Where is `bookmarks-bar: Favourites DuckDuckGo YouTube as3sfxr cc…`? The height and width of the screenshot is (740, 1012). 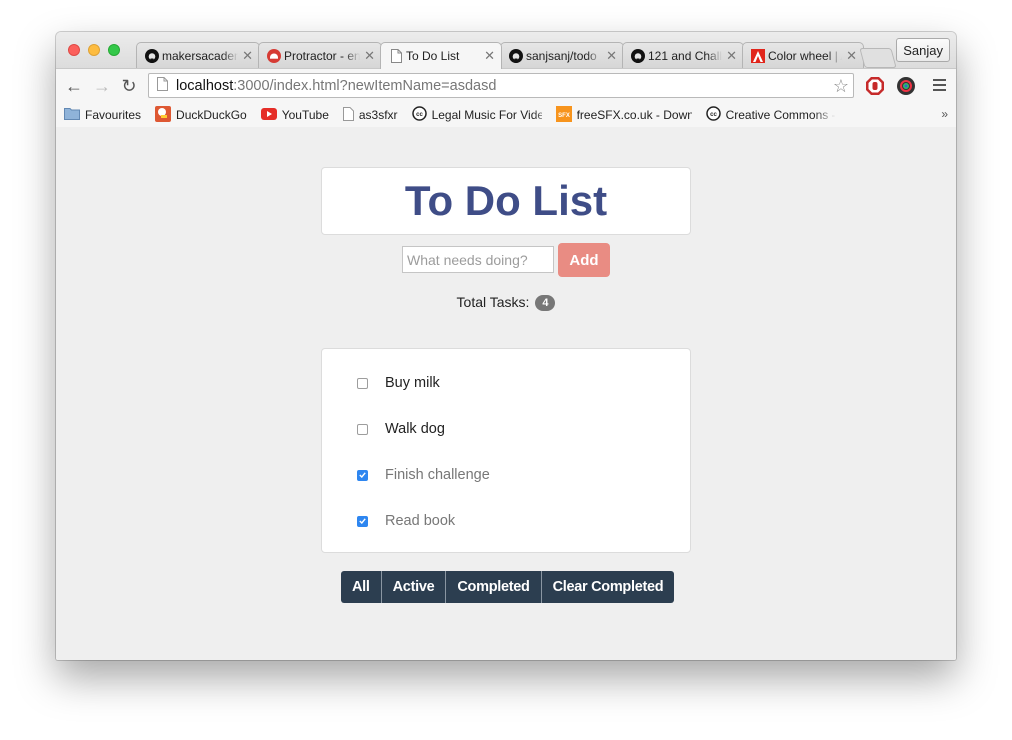 bookmarks-bar: Favourites DuckDuckGo YouTube as3sfxr cc… is located at coordinates (506, 115).